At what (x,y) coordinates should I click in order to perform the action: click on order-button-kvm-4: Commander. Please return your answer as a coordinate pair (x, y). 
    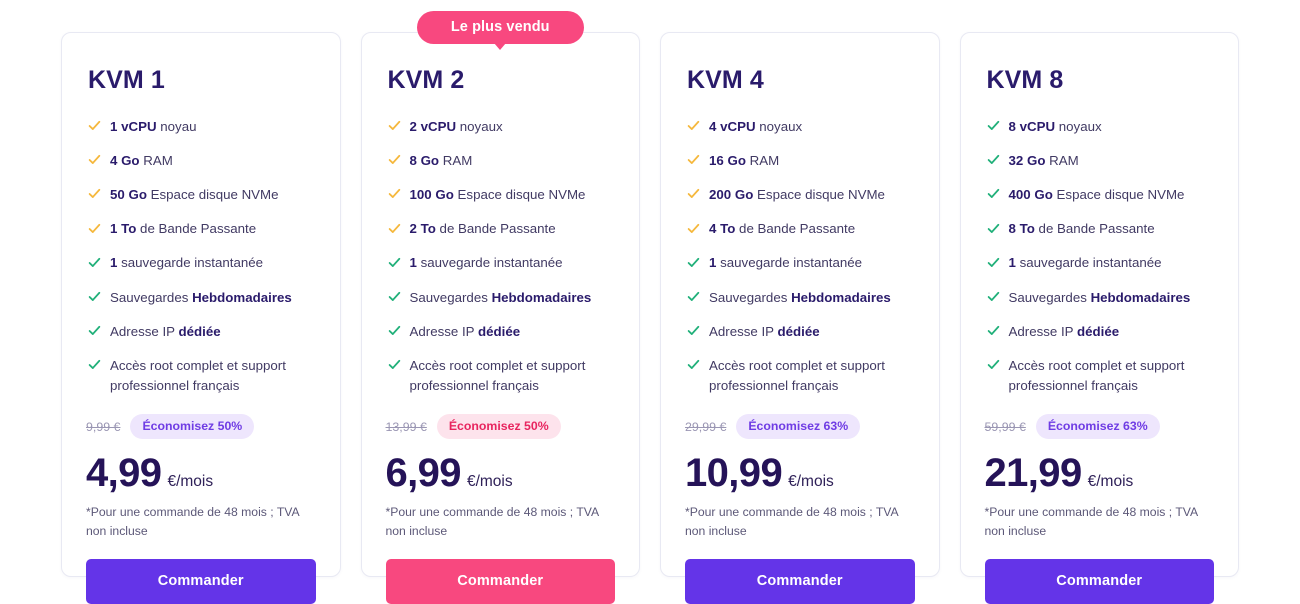
    Looking at the image, I should click on (800, 581).